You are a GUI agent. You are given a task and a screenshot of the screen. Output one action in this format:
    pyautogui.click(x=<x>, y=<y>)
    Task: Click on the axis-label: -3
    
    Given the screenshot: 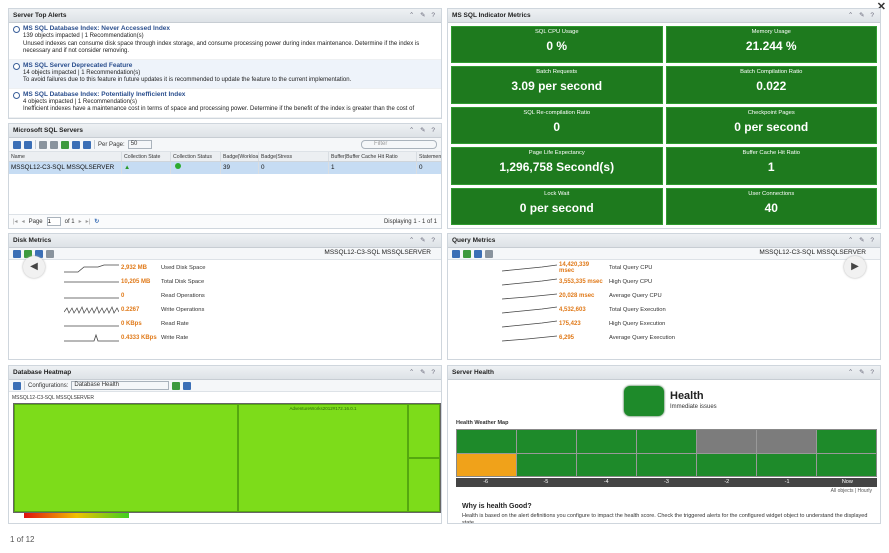 What is the action you would take?
    pyautogui.click(x=666, y=482)
    